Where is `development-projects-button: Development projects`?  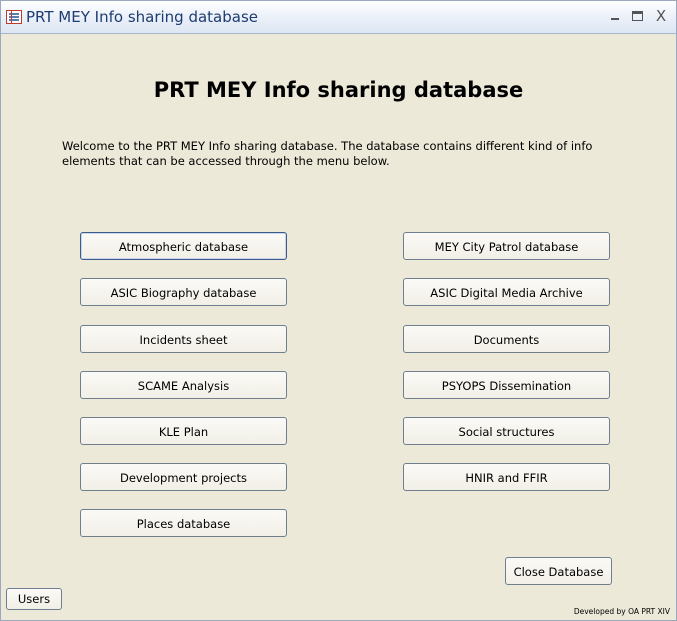
development-projects-button: Development projects is located at coordinates (183, 477).